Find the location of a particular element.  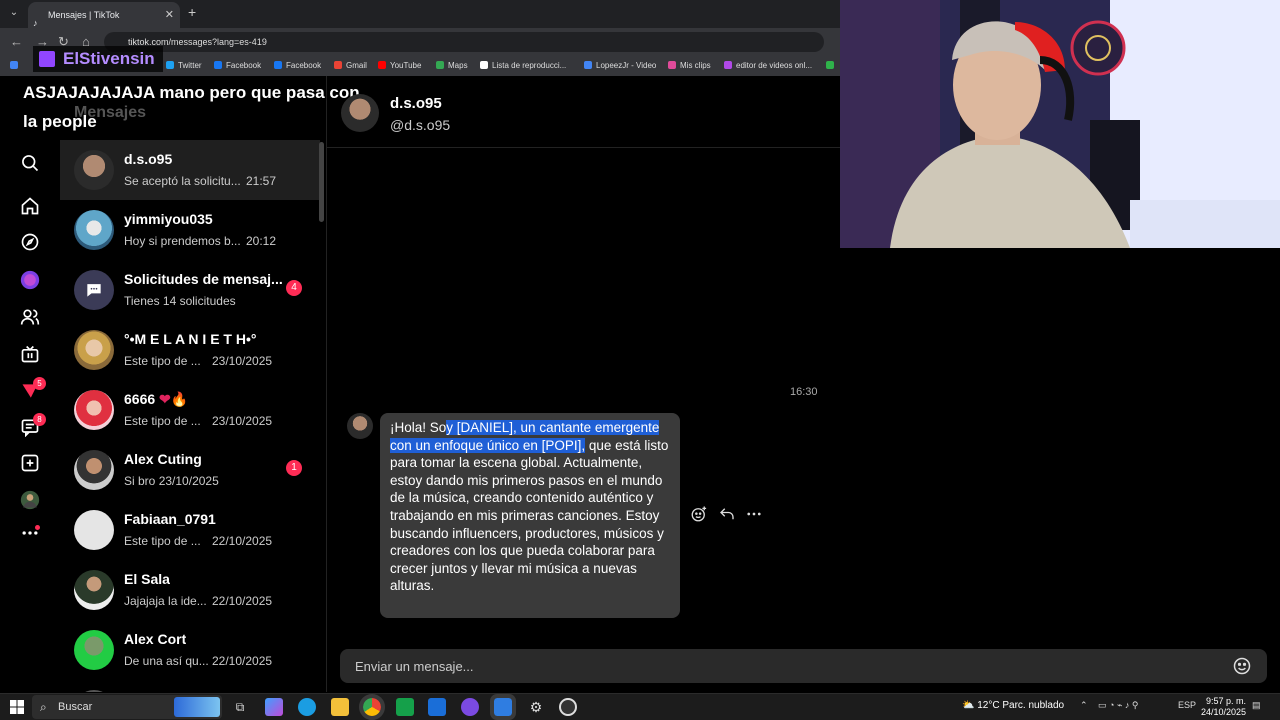

obs-icon is located at coordinates (568, 707).